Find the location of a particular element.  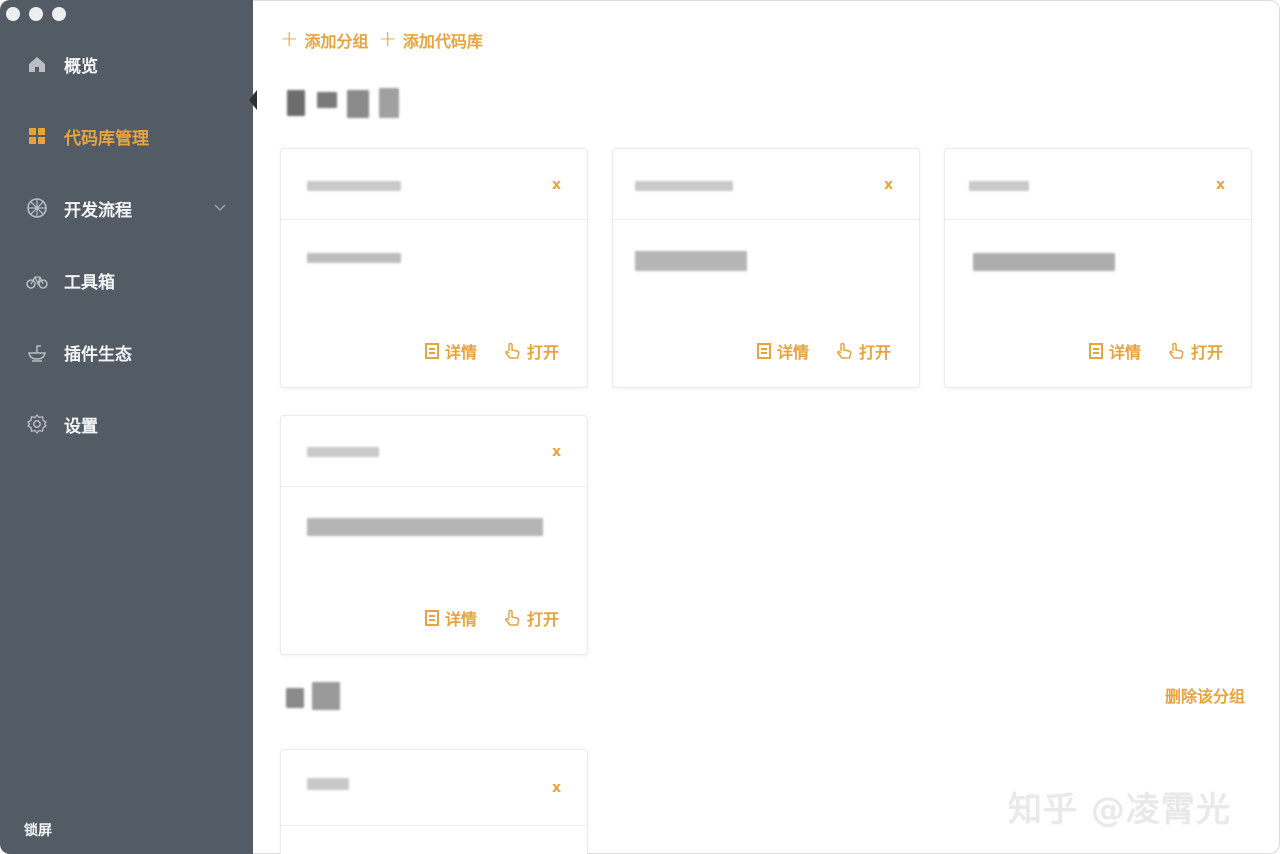

repo-card: x is located at coordinates (434, 801).